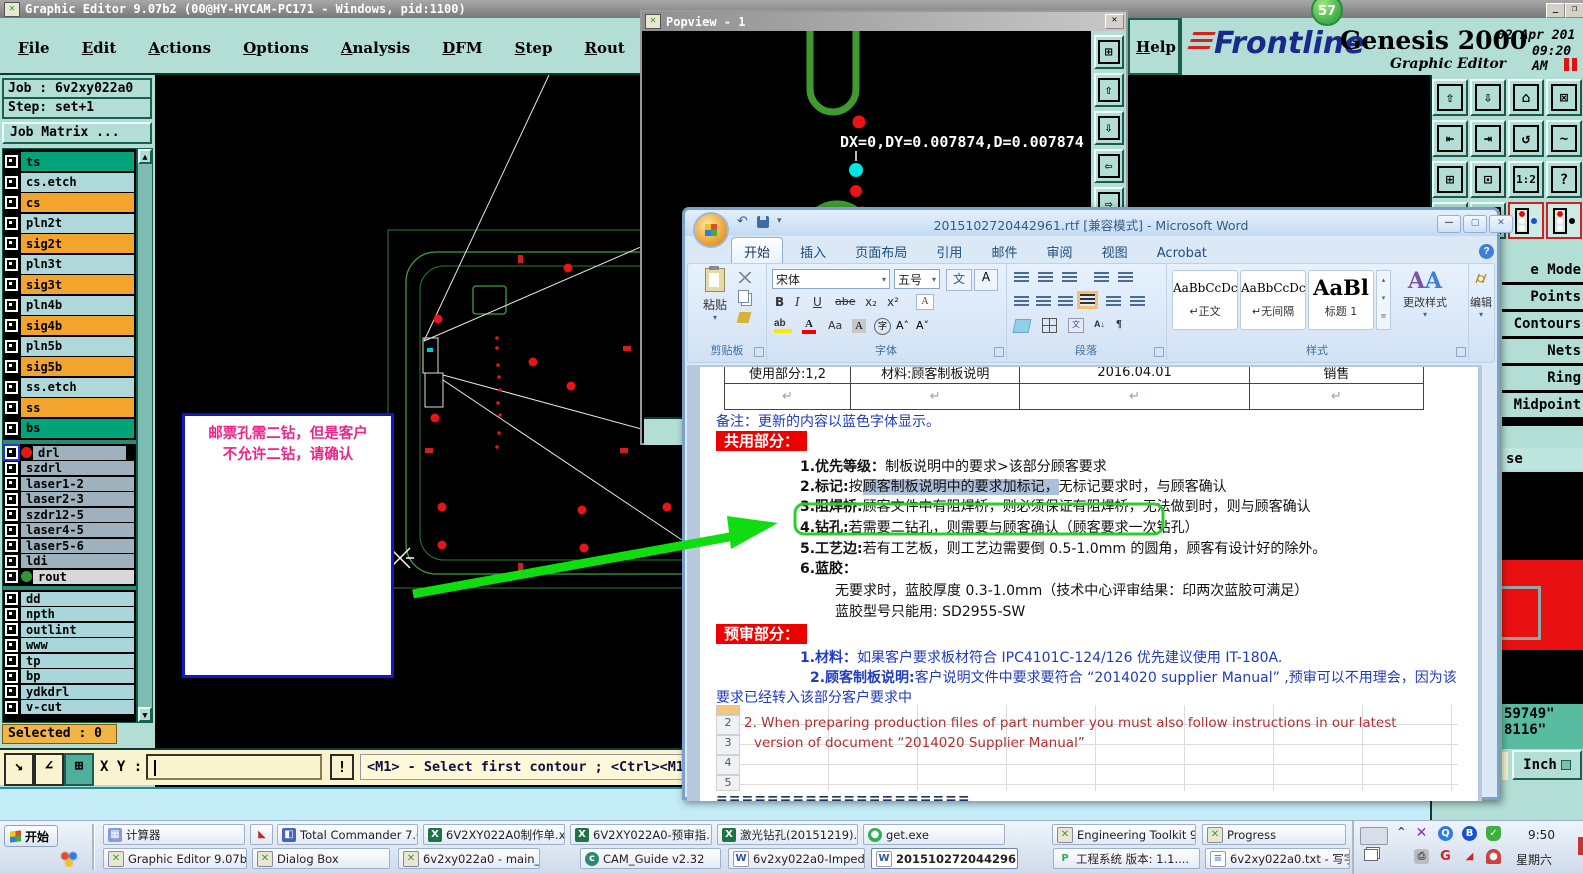  Describe the element at coordinates (1004, 251) in the screenshot. I see `tab-mailings: 邮件` at that location.